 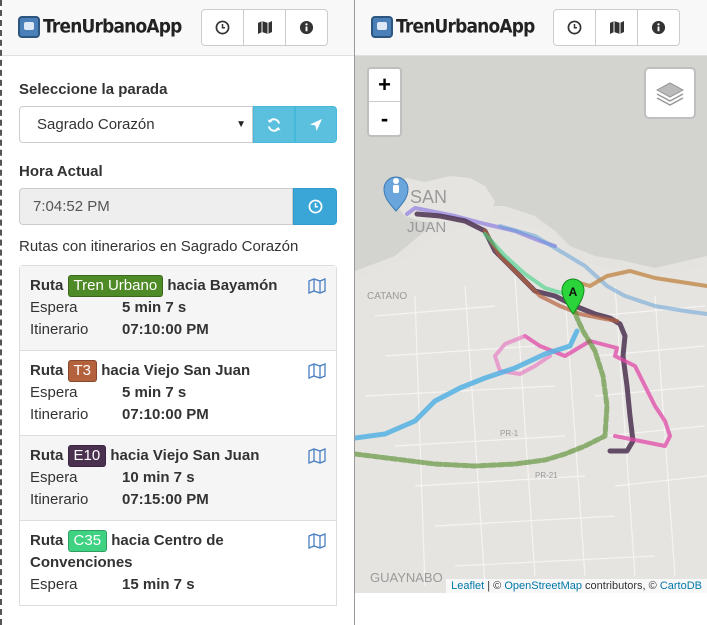 I want to click on leaflet-link: Leaflet, so click(x=467, y=586).